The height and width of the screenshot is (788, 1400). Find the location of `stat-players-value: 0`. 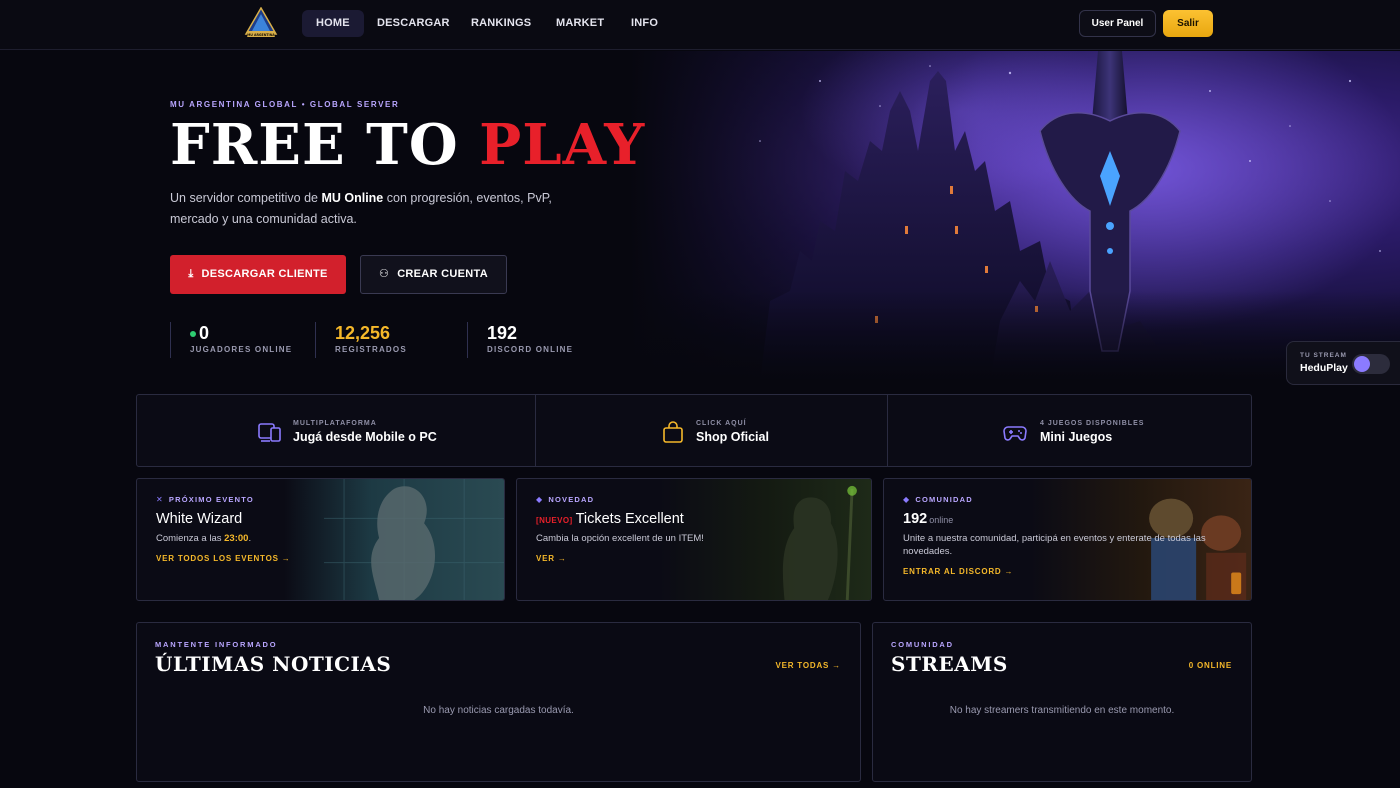

stat-players-value: 0 is located at coordinates (204, 333).